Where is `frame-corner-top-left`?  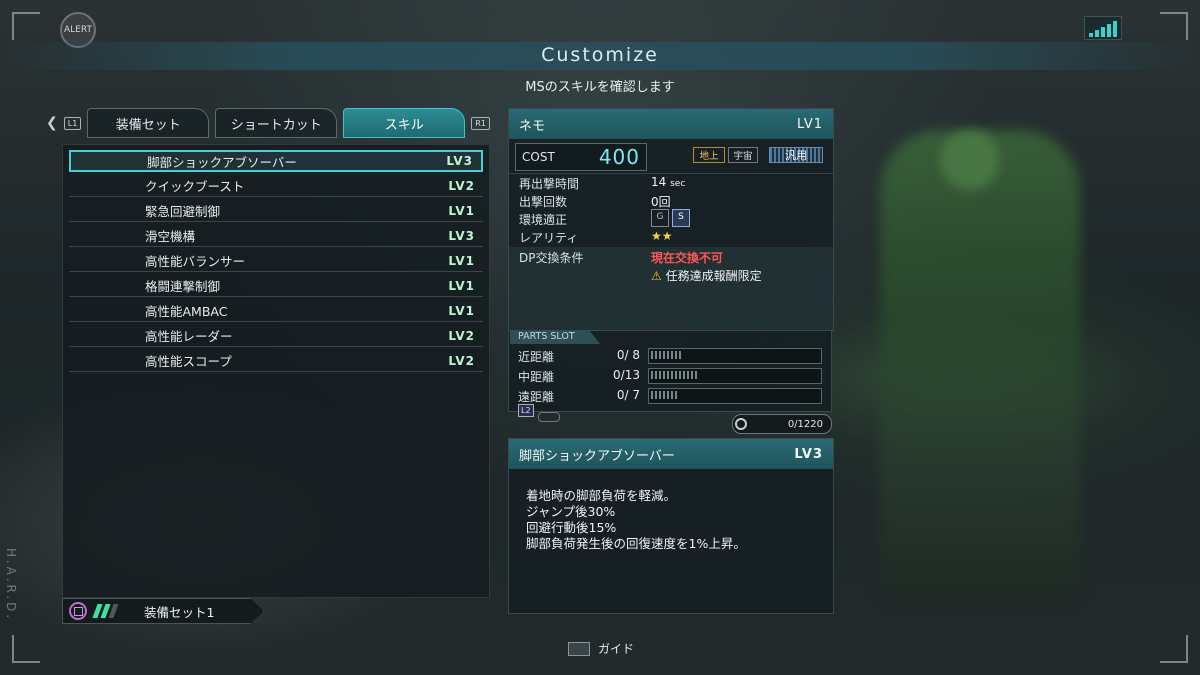 frame-corner-top-left is located at coordinates (26, 26).